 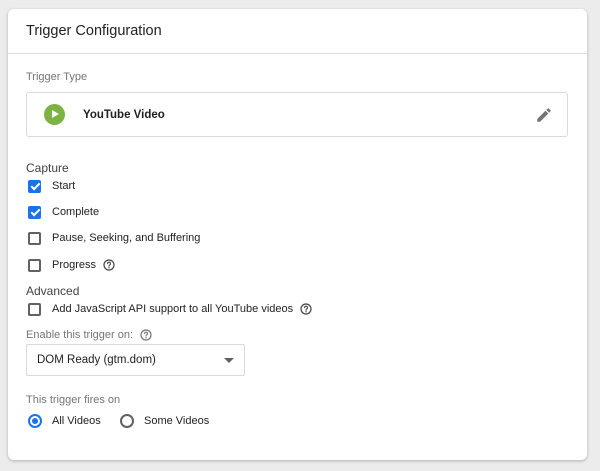 I want to click on capture-pause-option: Pause, Seeking, and Buffering, so click(x=114, y=238).